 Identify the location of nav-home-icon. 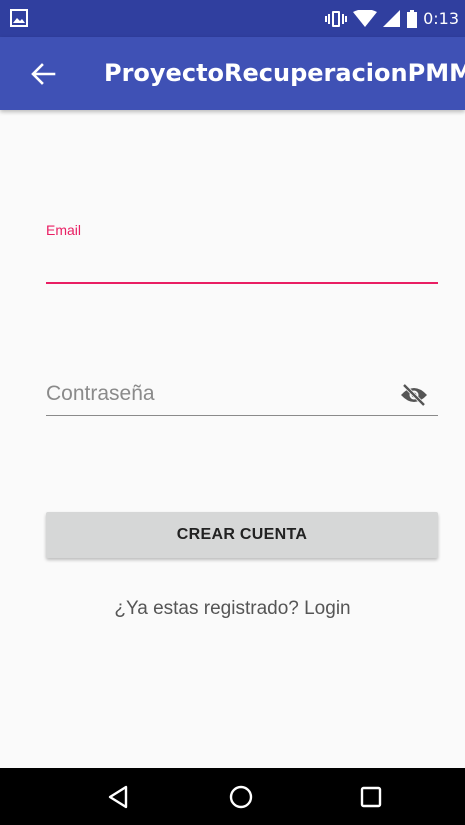
(241, 797).